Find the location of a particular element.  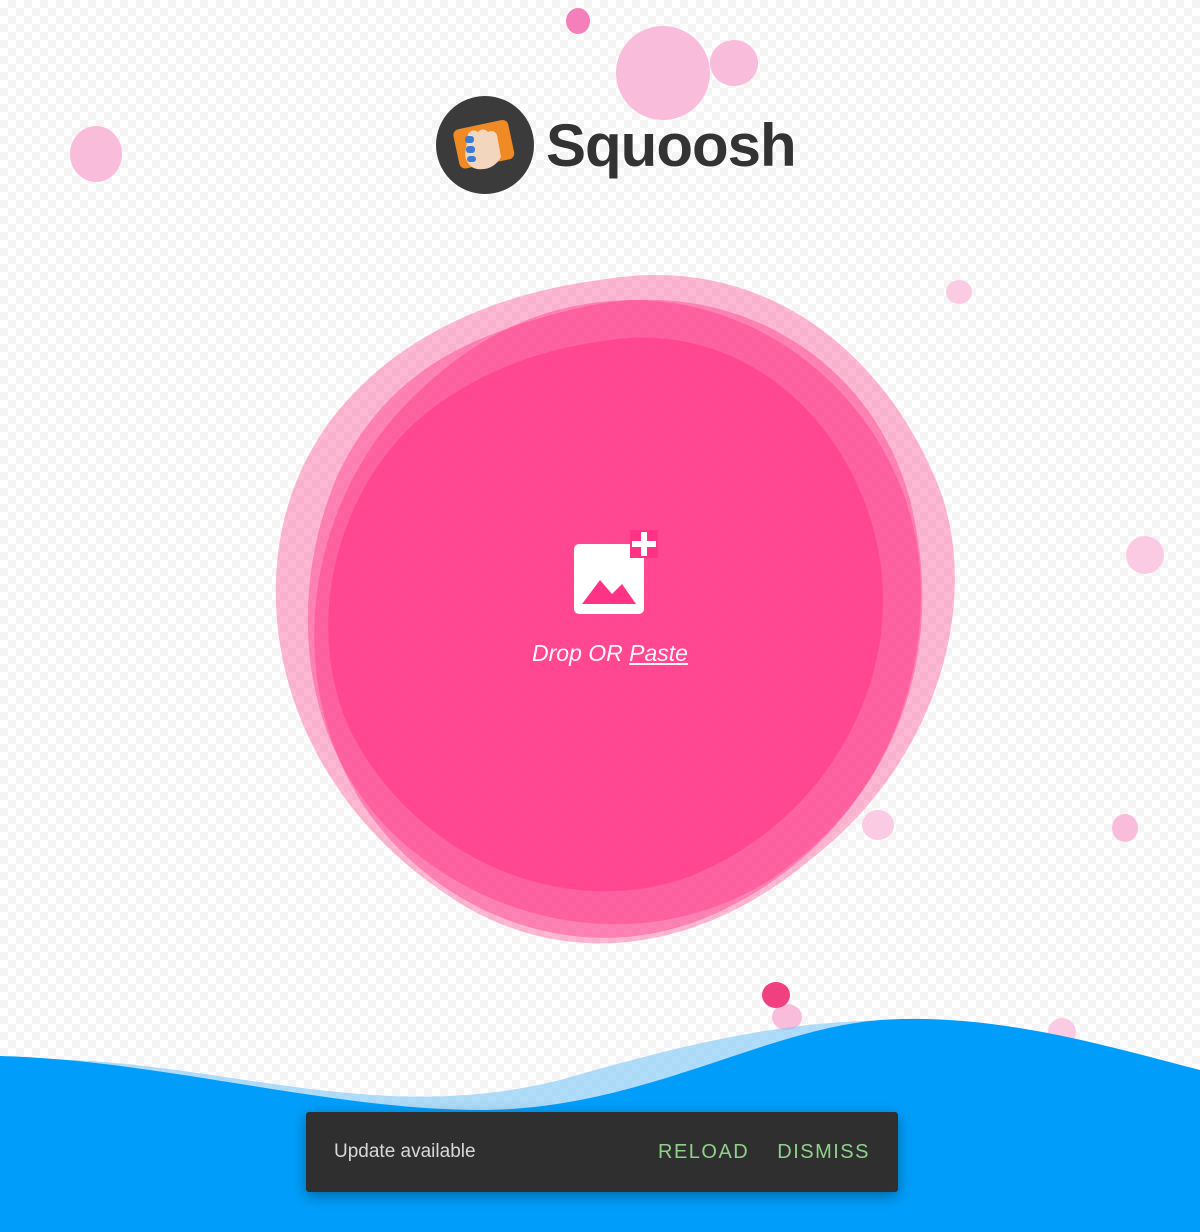

brand-name: Squoosh is located at coordinates (671, 145).